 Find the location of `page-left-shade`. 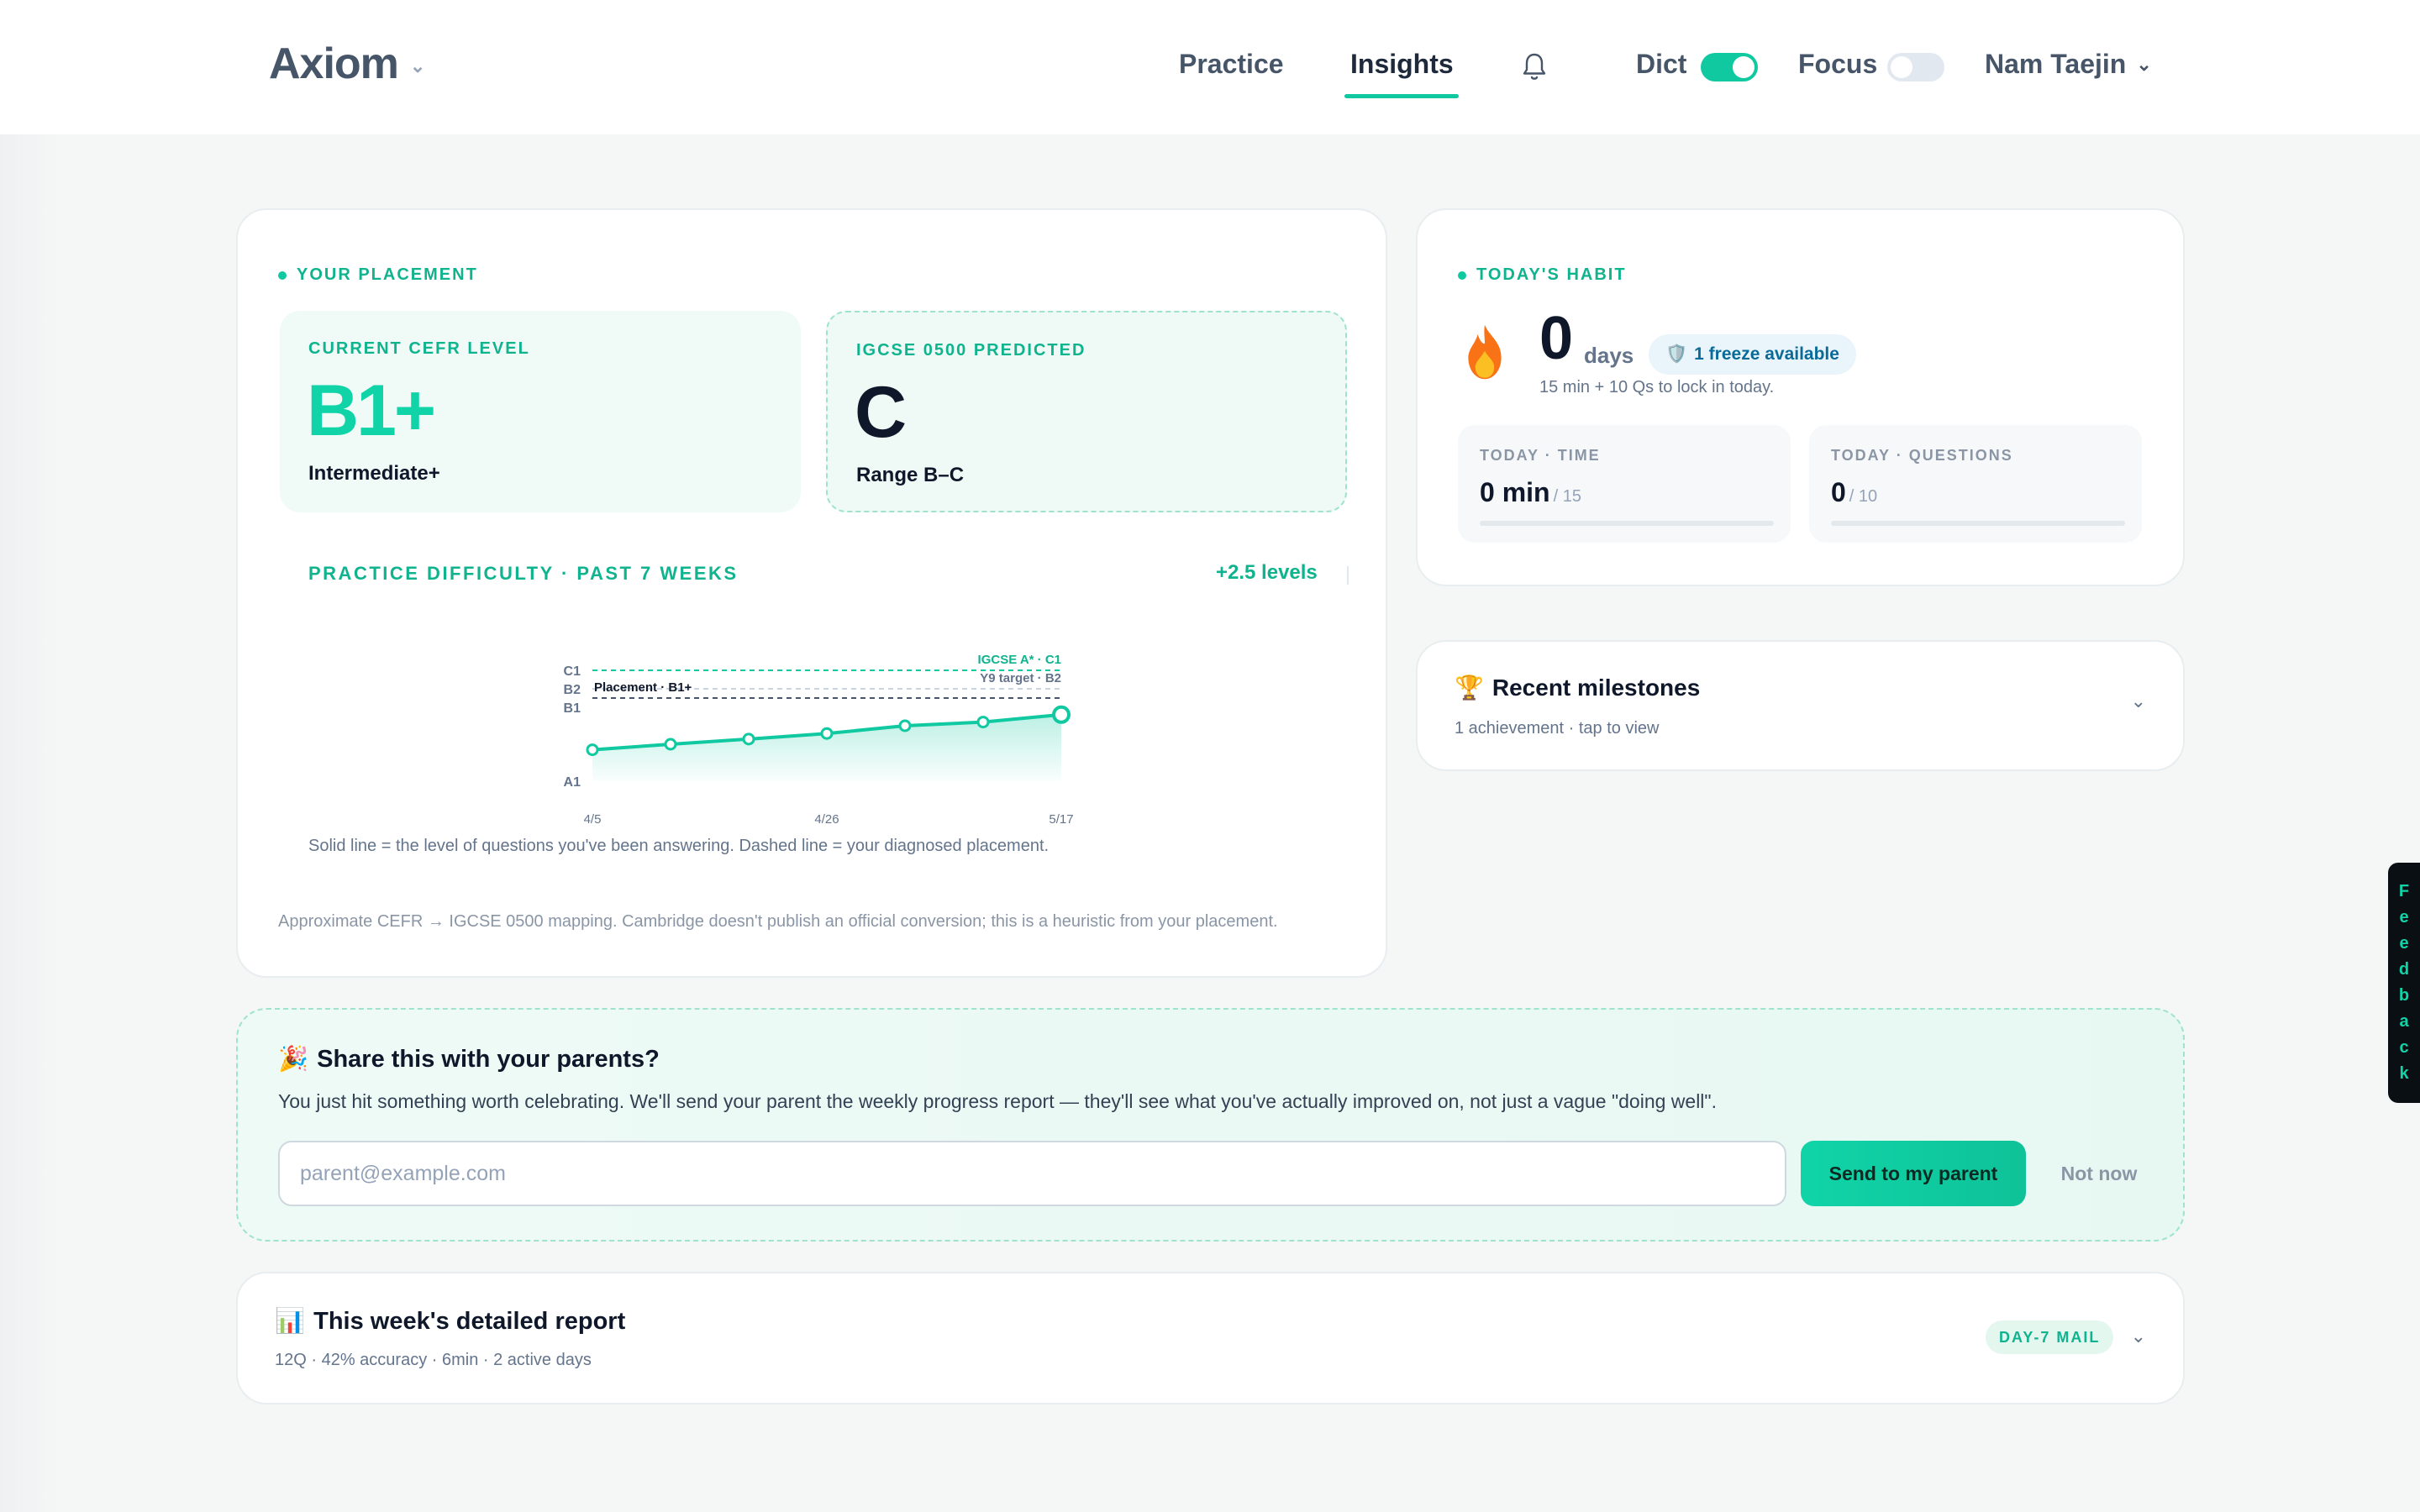

page-left-shade is located at coordinates (29, 756).